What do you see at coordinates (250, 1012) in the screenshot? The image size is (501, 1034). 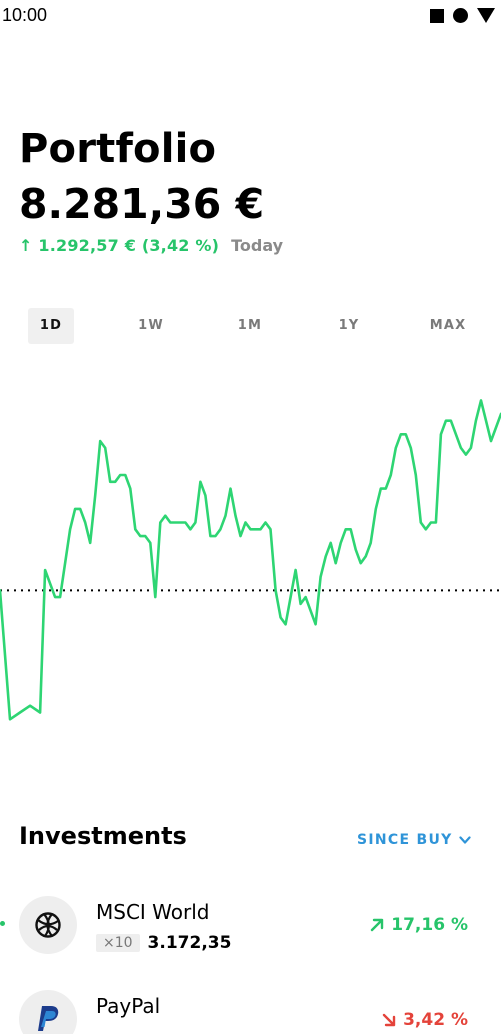 I see `investment-row-paypal: PayPal 3,42 %` at bounding box center [250, 1012].